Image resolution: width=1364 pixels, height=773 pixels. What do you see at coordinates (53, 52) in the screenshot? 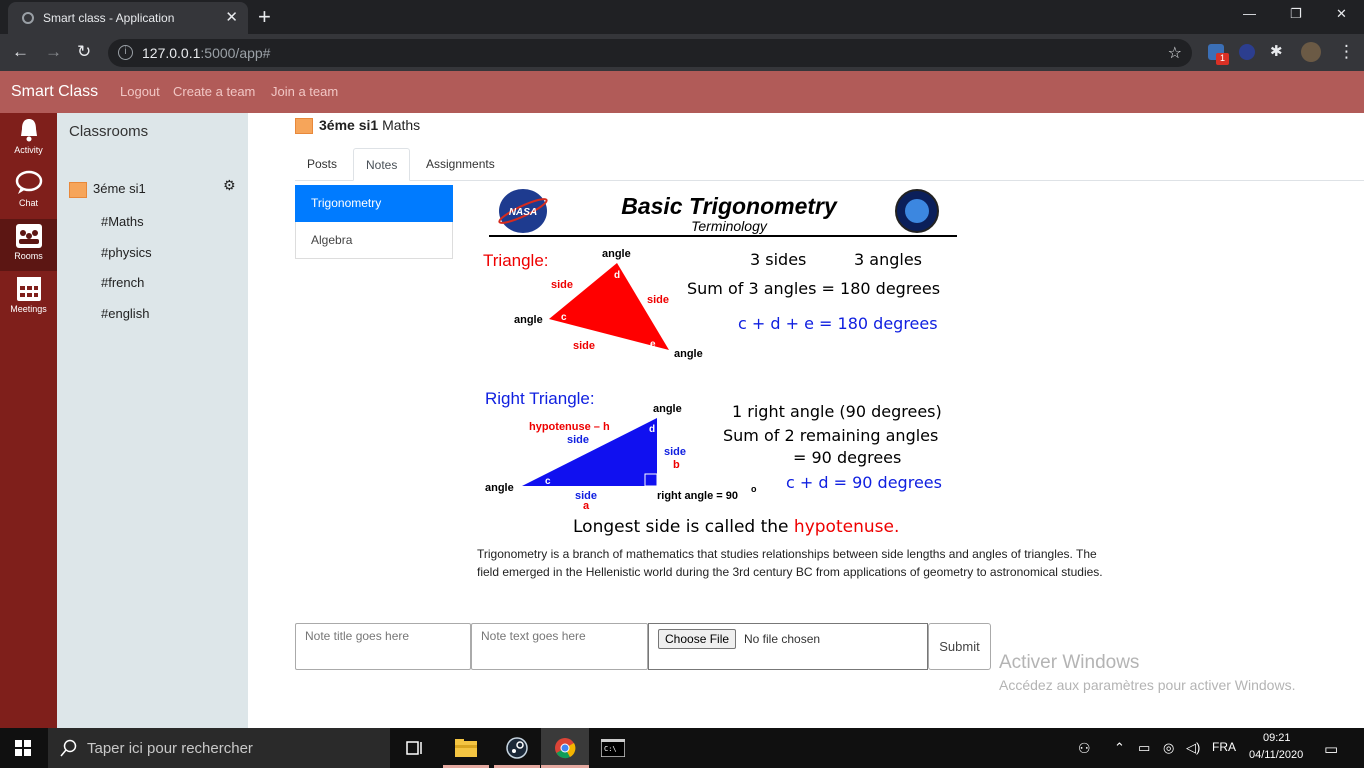
I see `forward-icon: →` at bounding box center [53, 52].